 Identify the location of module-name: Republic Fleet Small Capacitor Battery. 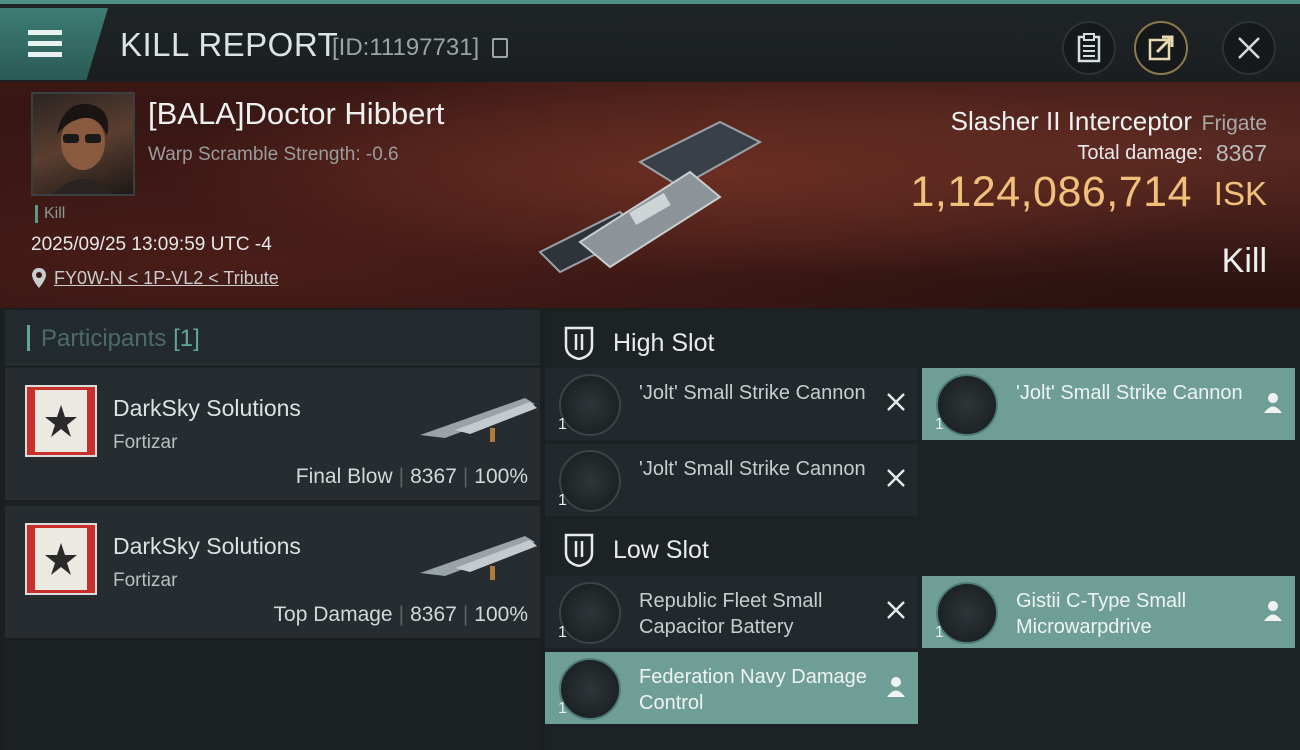
(731, 614).